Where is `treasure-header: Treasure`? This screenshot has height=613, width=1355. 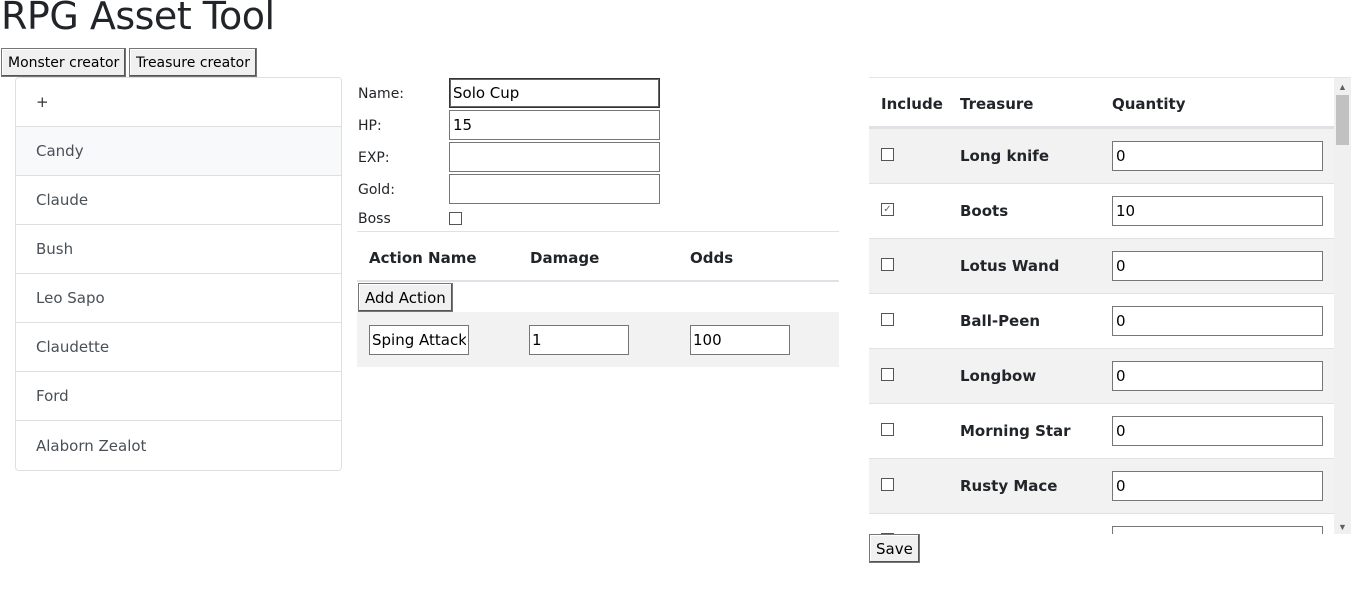
treasure-header: Treasure is located at coordinates (997, 104).